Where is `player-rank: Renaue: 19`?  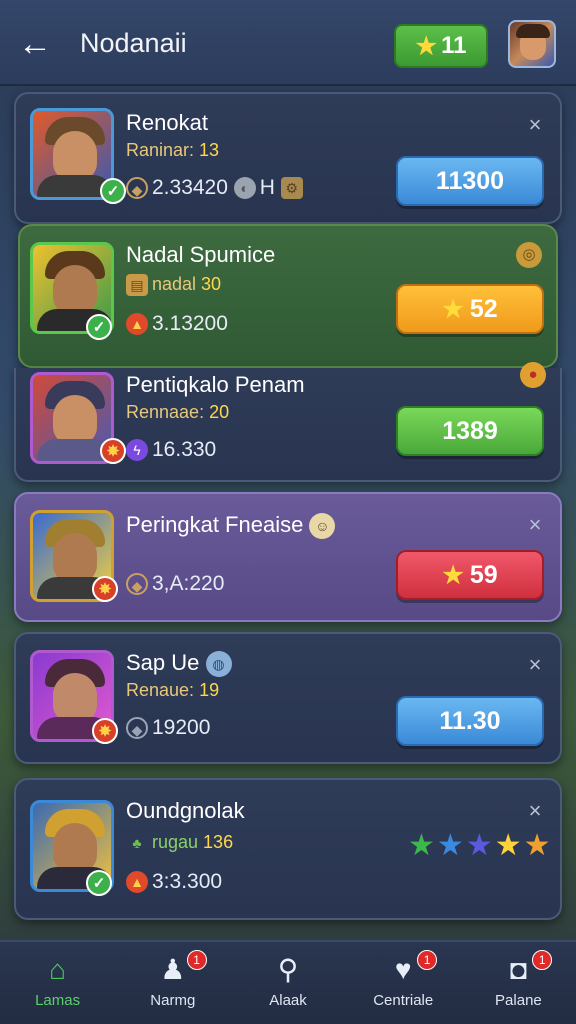 player-rank: Renaue: 19 is located at coordinates (173, 690).